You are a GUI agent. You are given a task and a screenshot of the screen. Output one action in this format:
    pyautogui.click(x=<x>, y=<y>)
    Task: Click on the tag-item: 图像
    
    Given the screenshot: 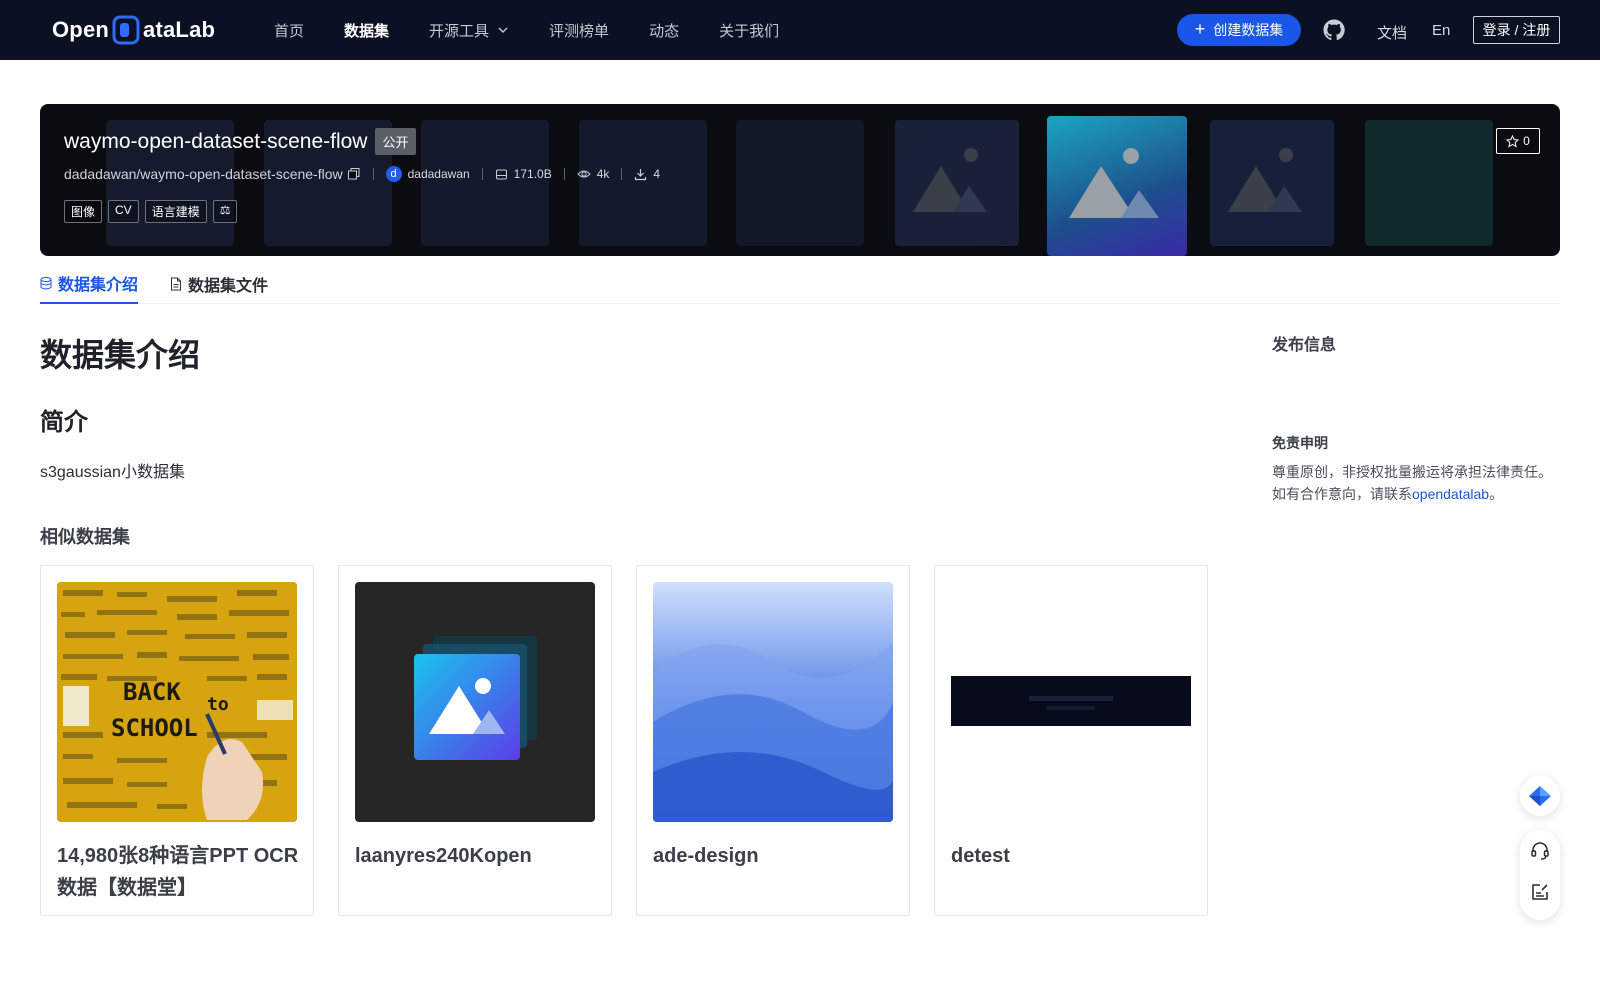 What is the action you would take?
    pyautogui.click(x=83, y=211)
    